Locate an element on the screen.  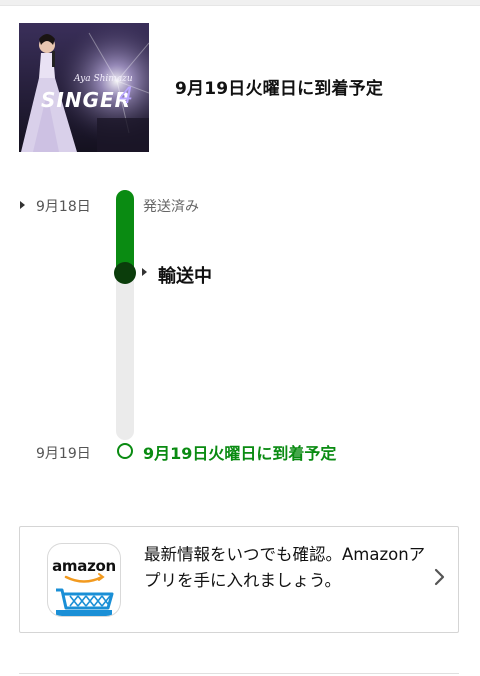
svg-text: 4 is located at coordinates (126, 96).